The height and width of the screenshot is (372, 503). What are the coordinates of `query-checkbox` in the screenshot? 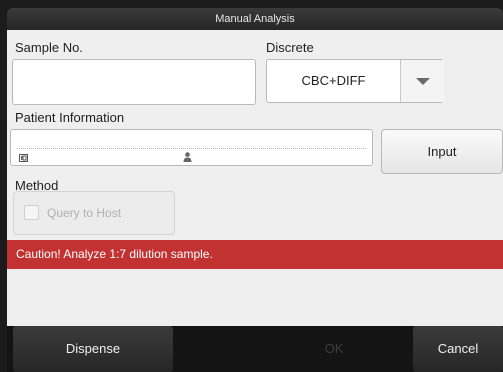 It's located at (31, 212).